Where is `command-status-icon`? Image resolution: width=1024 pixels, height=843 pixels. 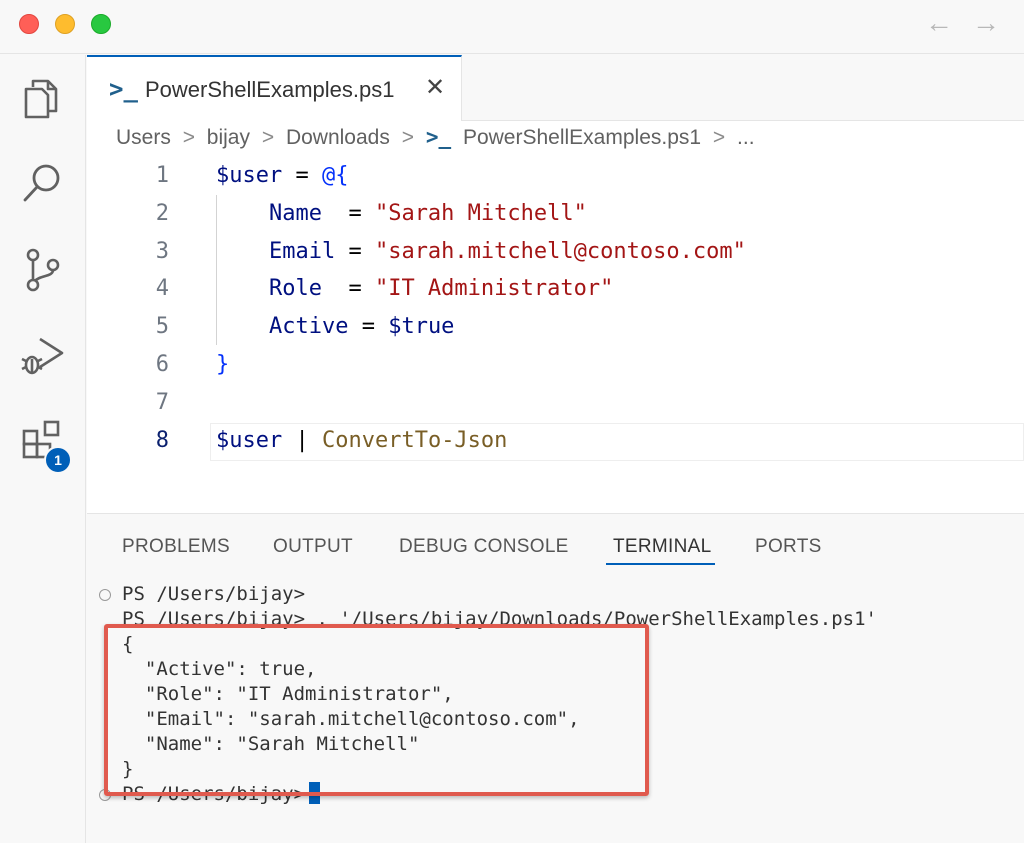 command-status-icon is located at coordinates (105, 595).